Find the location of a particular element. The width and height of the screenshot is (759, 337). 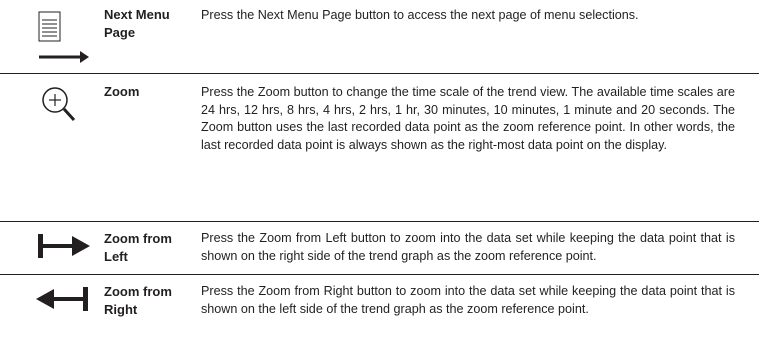

button-name-zoom-from-right: Zoom from Right is located at coordinates (138, 300).